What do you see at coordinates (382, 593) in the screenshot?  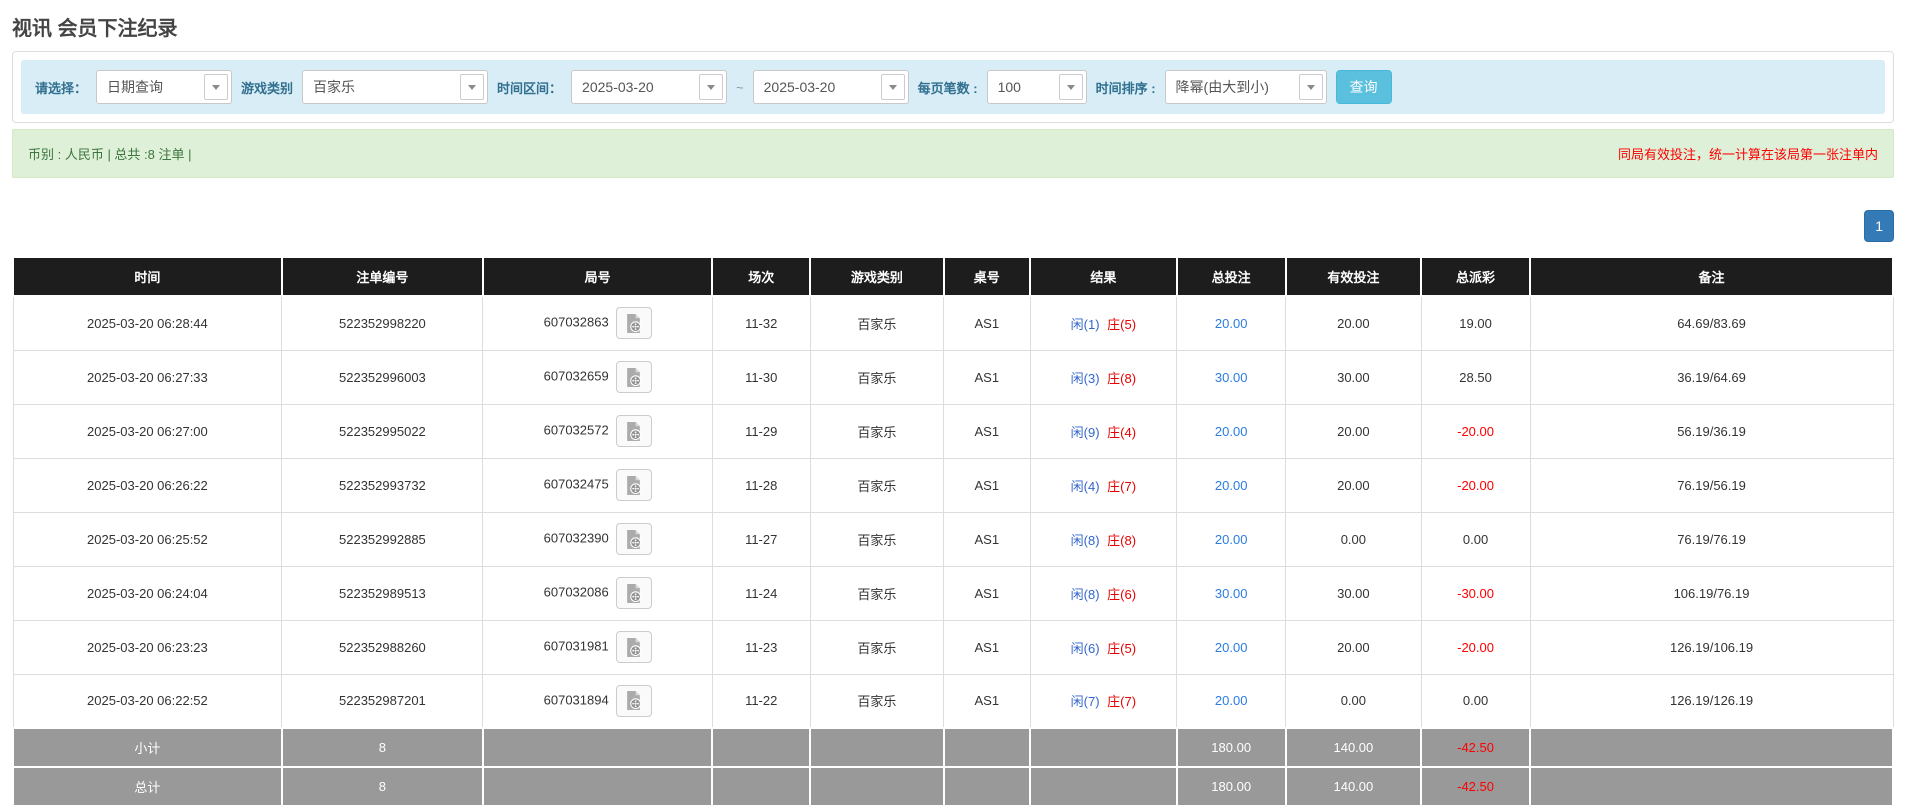 I see `bet-id: 522352989513` at bounding box center [382, 593].